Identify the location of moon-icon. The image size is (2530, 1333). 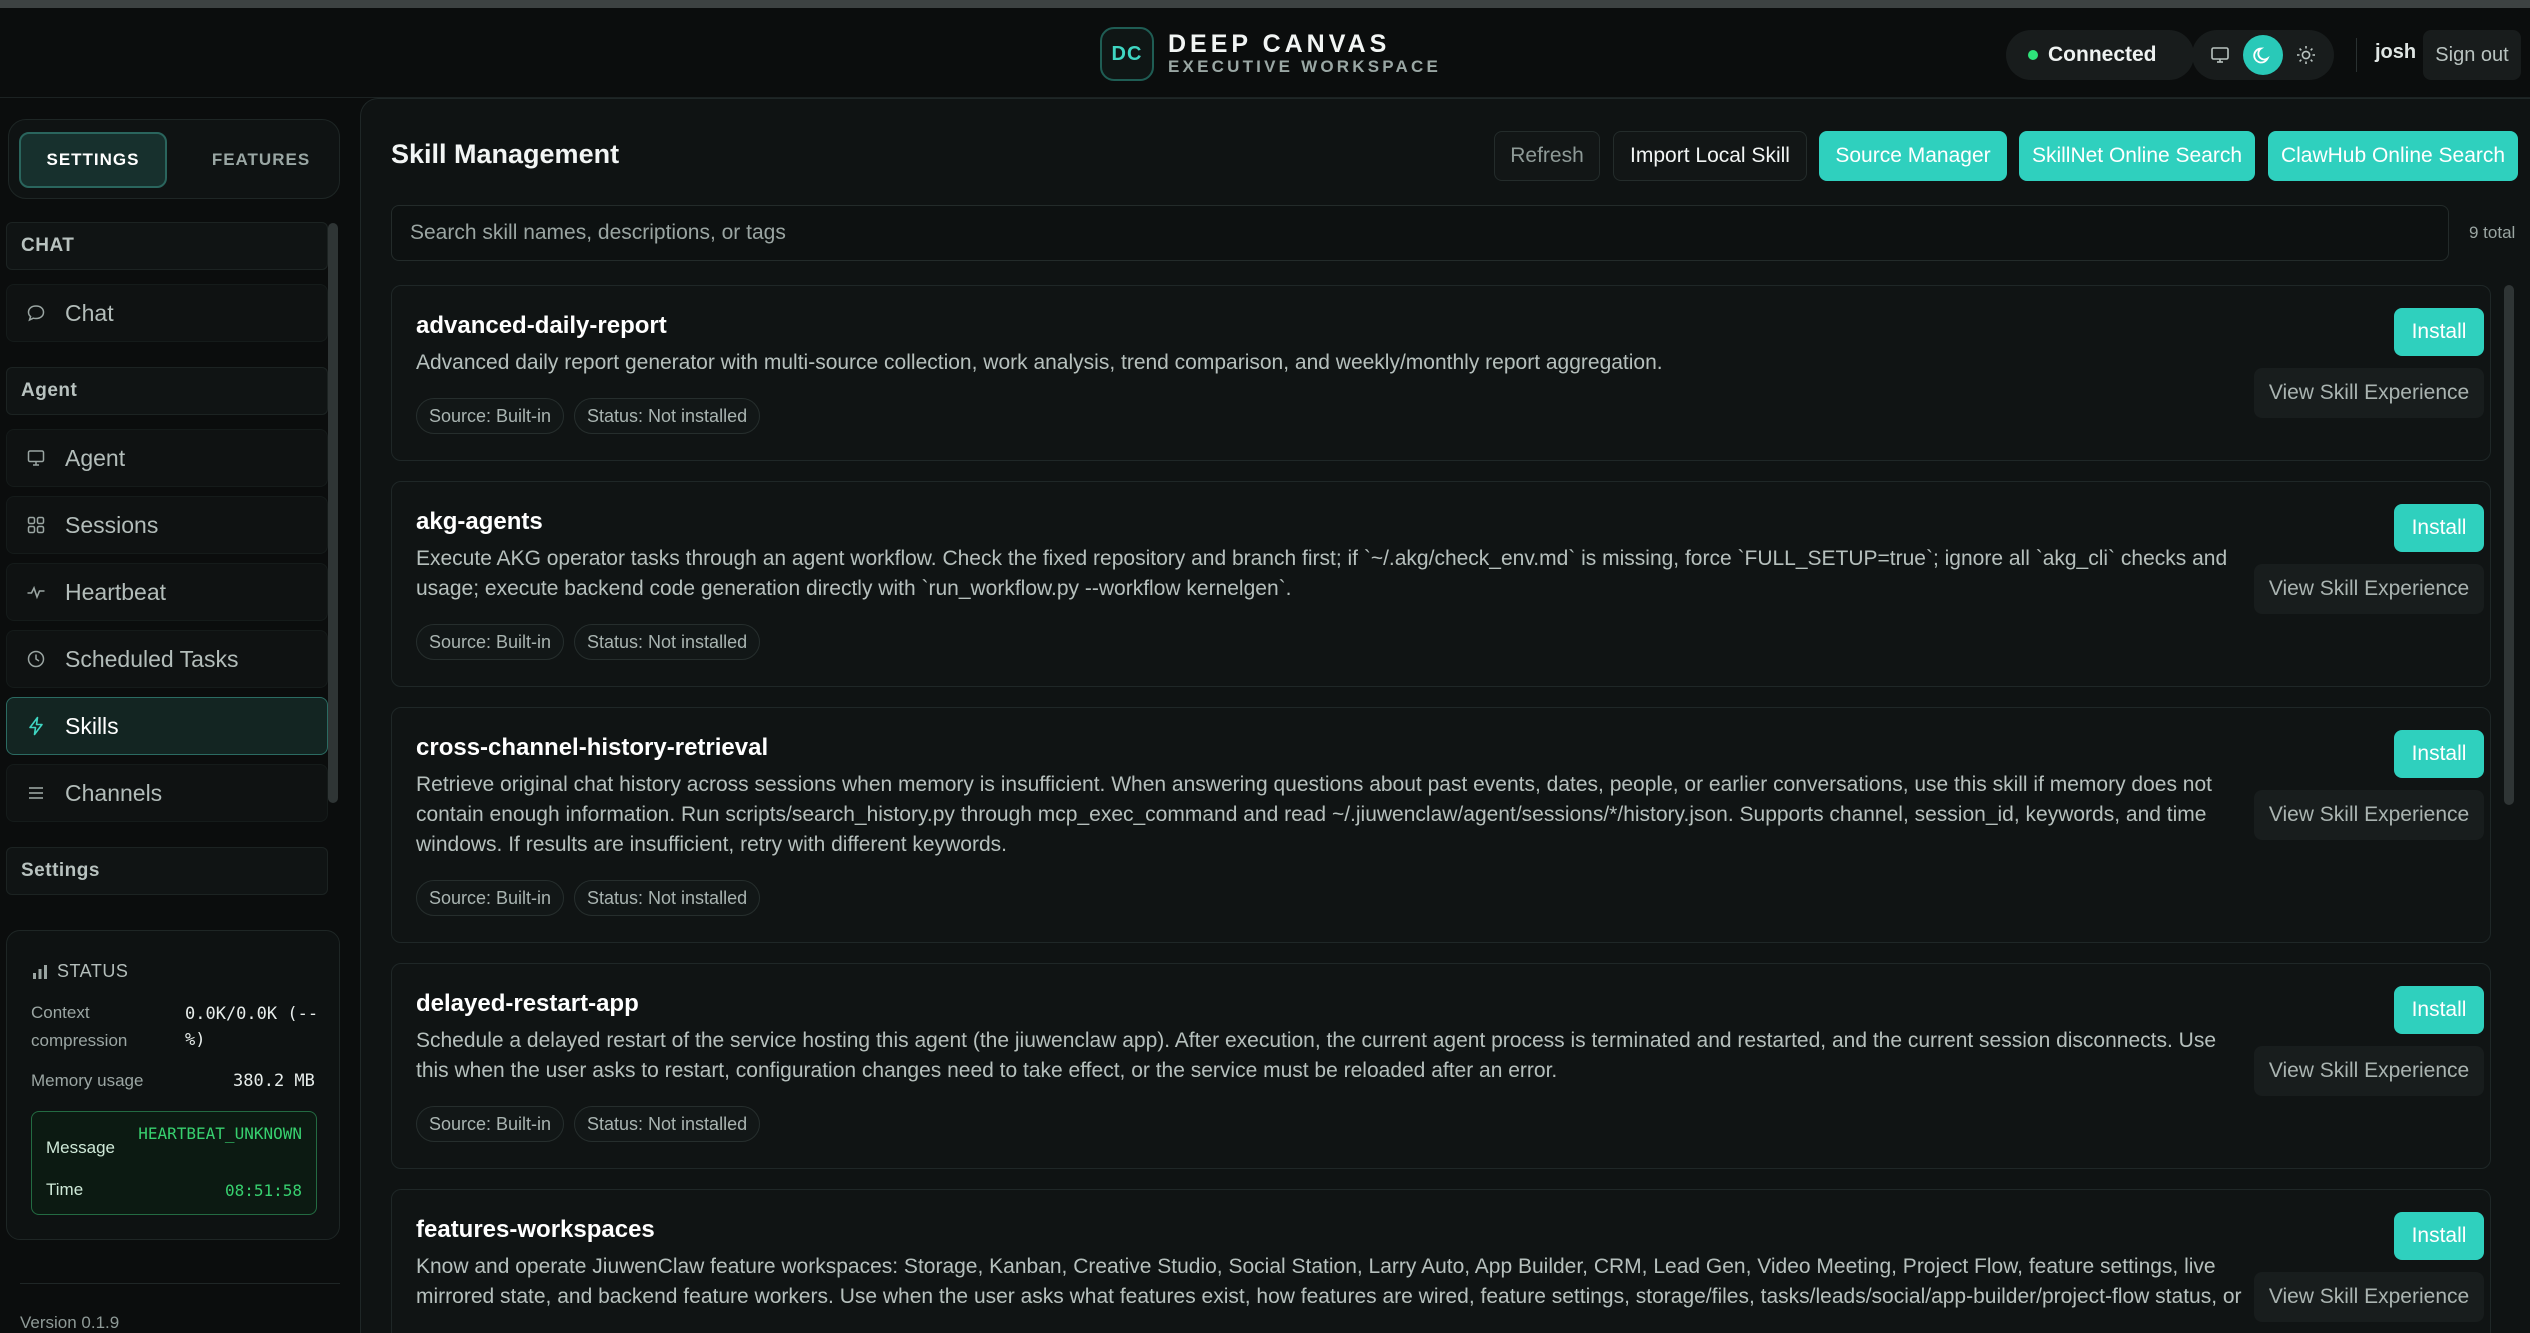
(2262, 55).